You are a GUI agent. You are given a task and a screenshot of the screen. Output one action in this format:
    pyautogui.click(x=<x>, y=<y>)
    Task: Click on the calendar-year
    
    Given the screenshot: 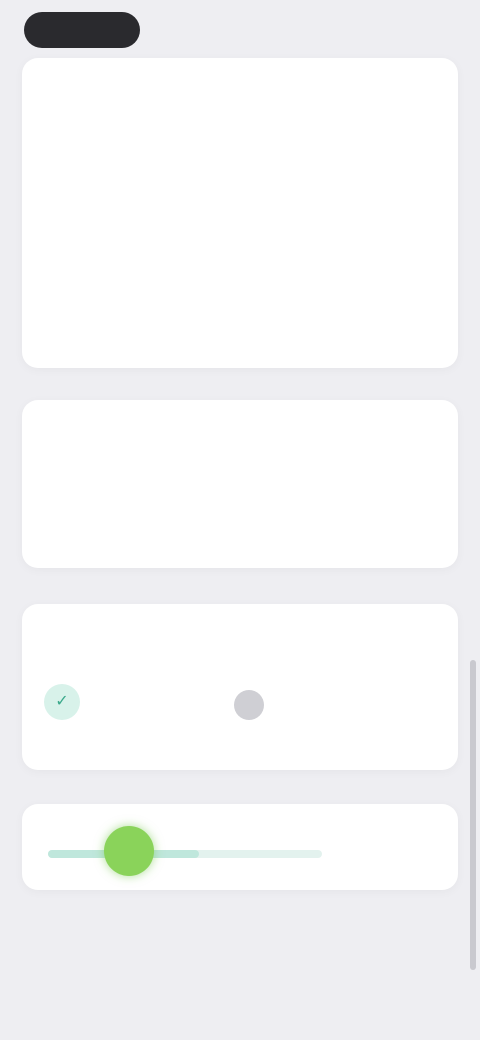 What is the action you would take?
    pyautogui.click(x=240, y=95)
    